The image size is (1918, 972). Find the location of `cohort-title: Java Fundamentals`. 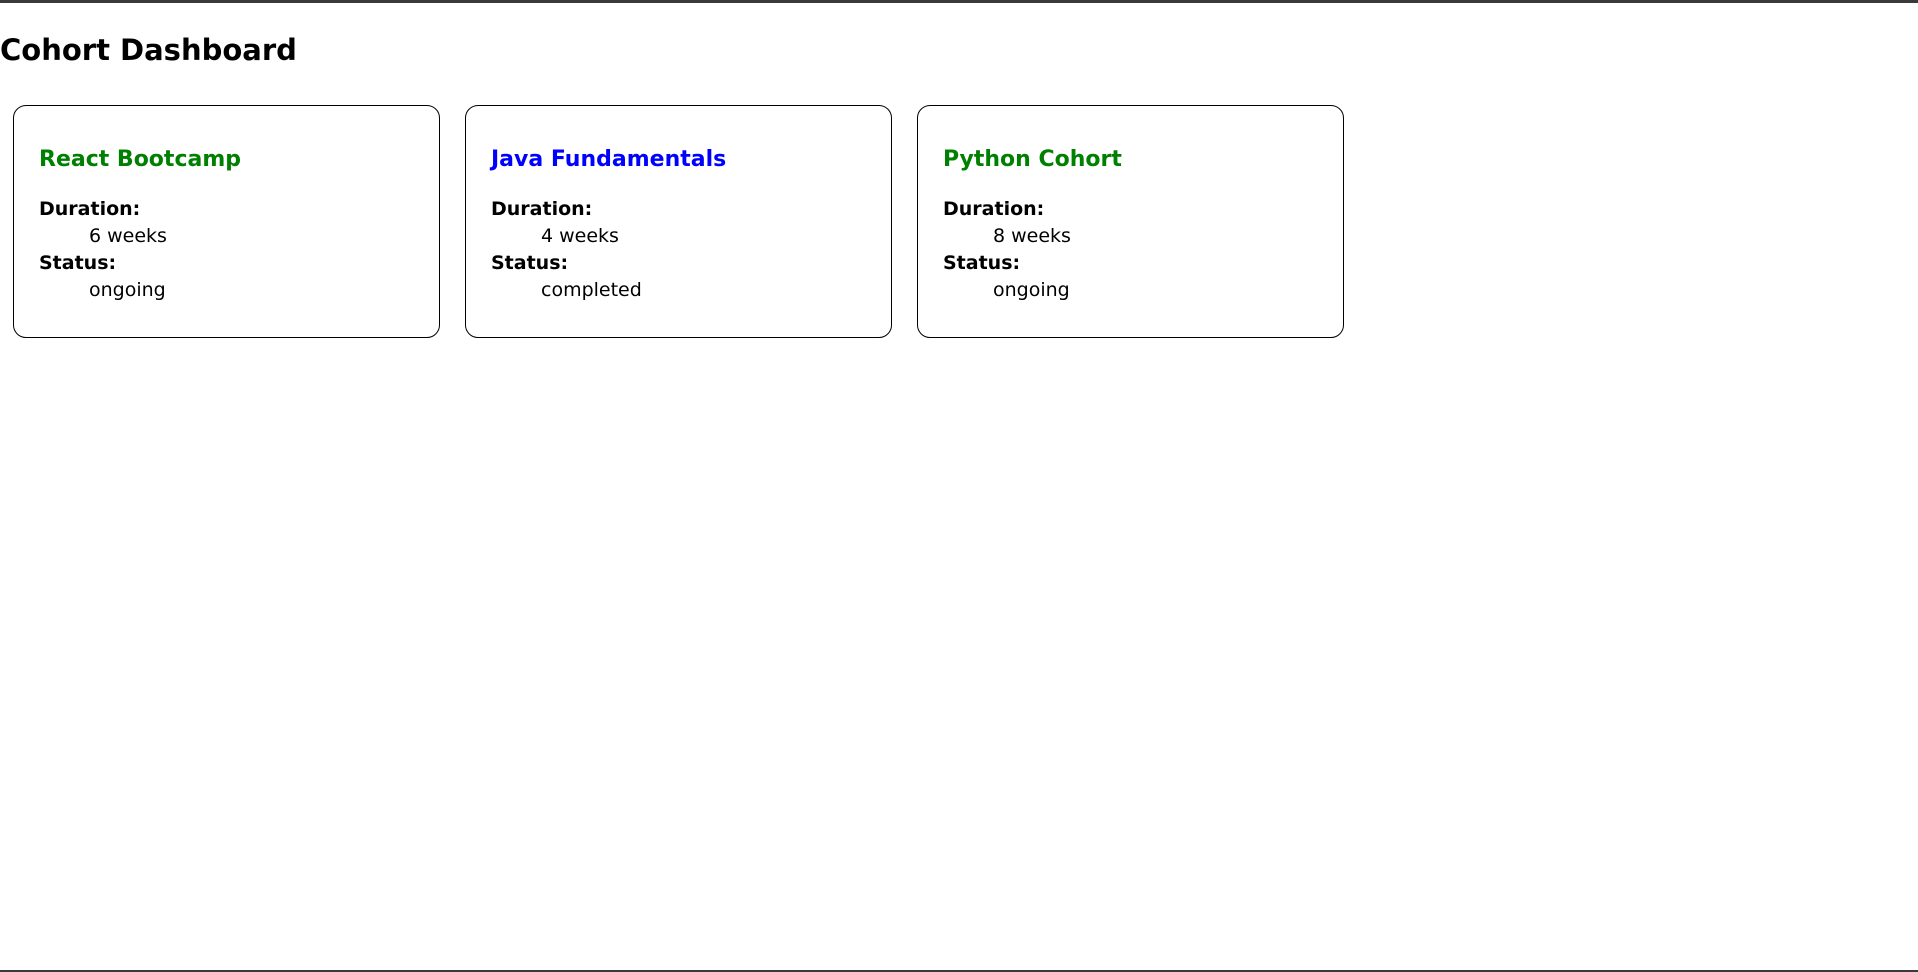

cohort-title: Java Fundamentals is located at coordinates (609, 159).